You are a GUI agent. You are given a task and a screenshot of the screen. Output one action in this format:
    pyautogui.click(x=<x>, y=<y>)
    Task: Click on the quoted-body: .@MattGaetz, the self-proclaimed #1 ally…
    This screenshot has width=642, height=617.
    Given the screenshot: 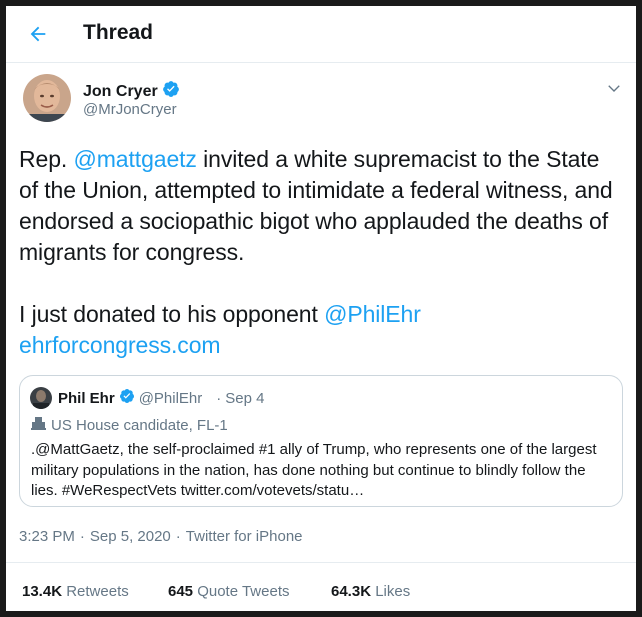 What is the action you would take?
    pyautogui.click(x=314, y=470)
    